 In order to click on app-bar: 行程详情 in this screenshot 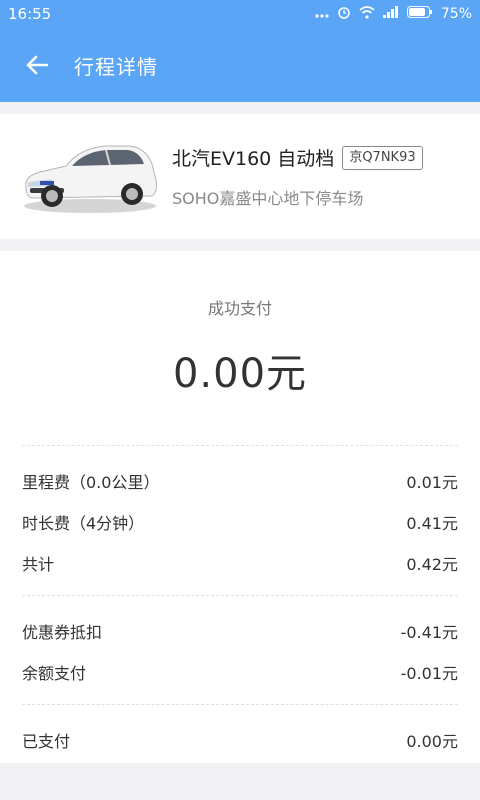, I will do `click(240, 65)`.